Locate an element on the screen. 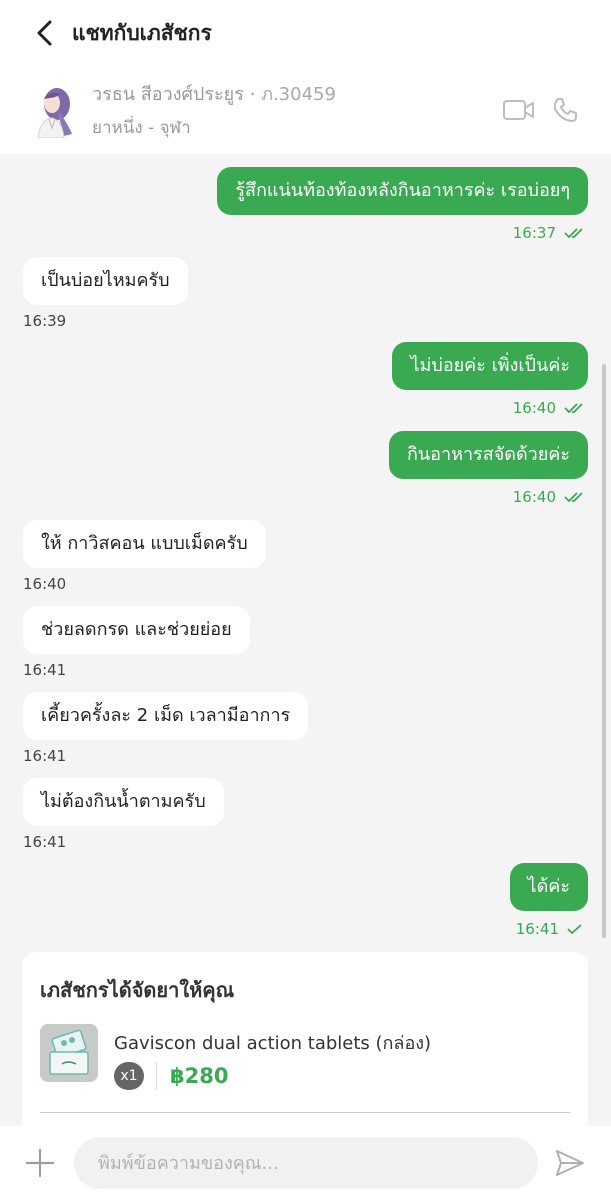 The image size is (611, 1200). message-text: เคี้ยวครั้งละ 2 เม็ด เวลามีอาการ is located at coordinates (166, 715).